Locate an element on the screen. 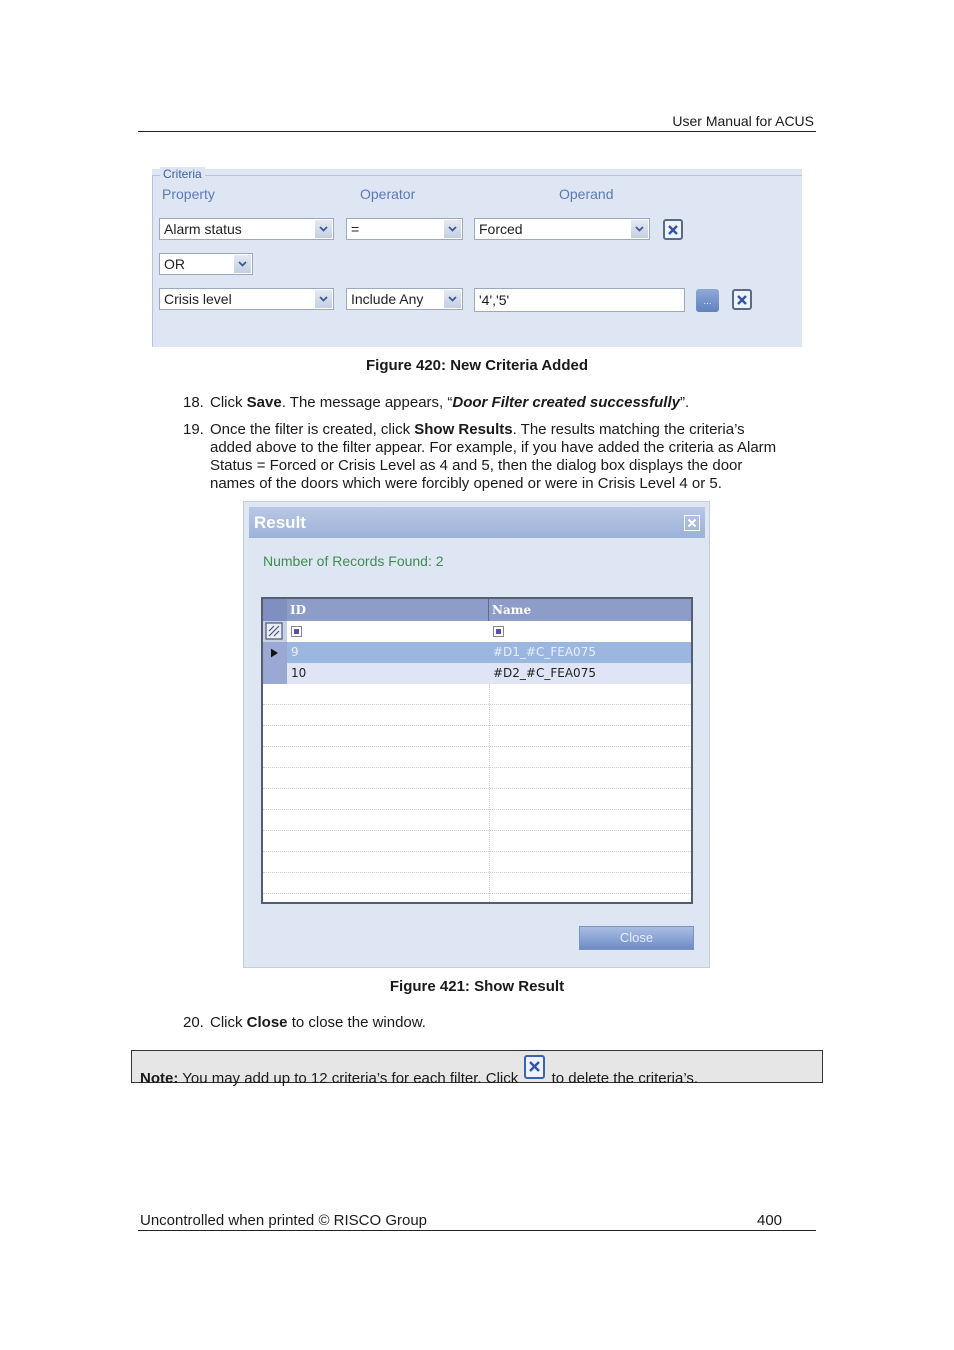 The width and height of the screenshot is (954, 1350). text: . The message appears, “ is located at coordinates (367, 402).